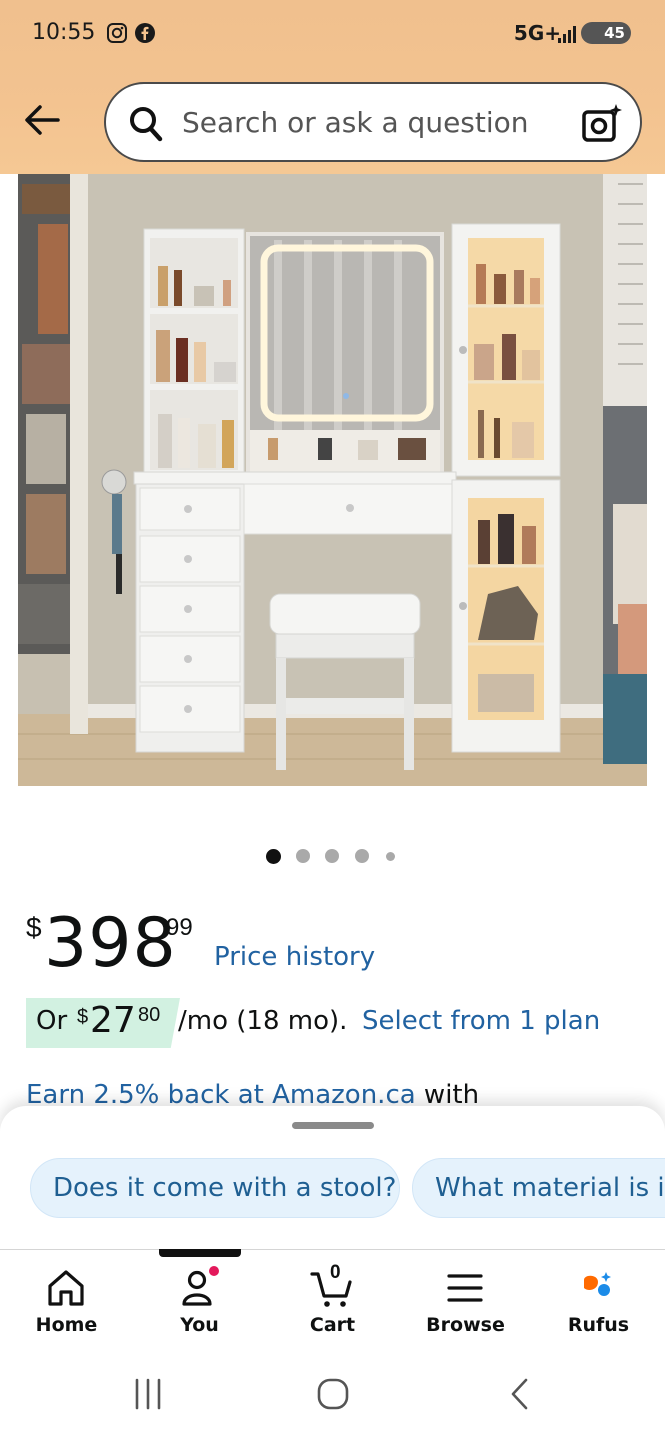 Image resolution: width=665 pixels, height=1440 pixels. I want to click on back-chevron-icon, so click(520, 1394).